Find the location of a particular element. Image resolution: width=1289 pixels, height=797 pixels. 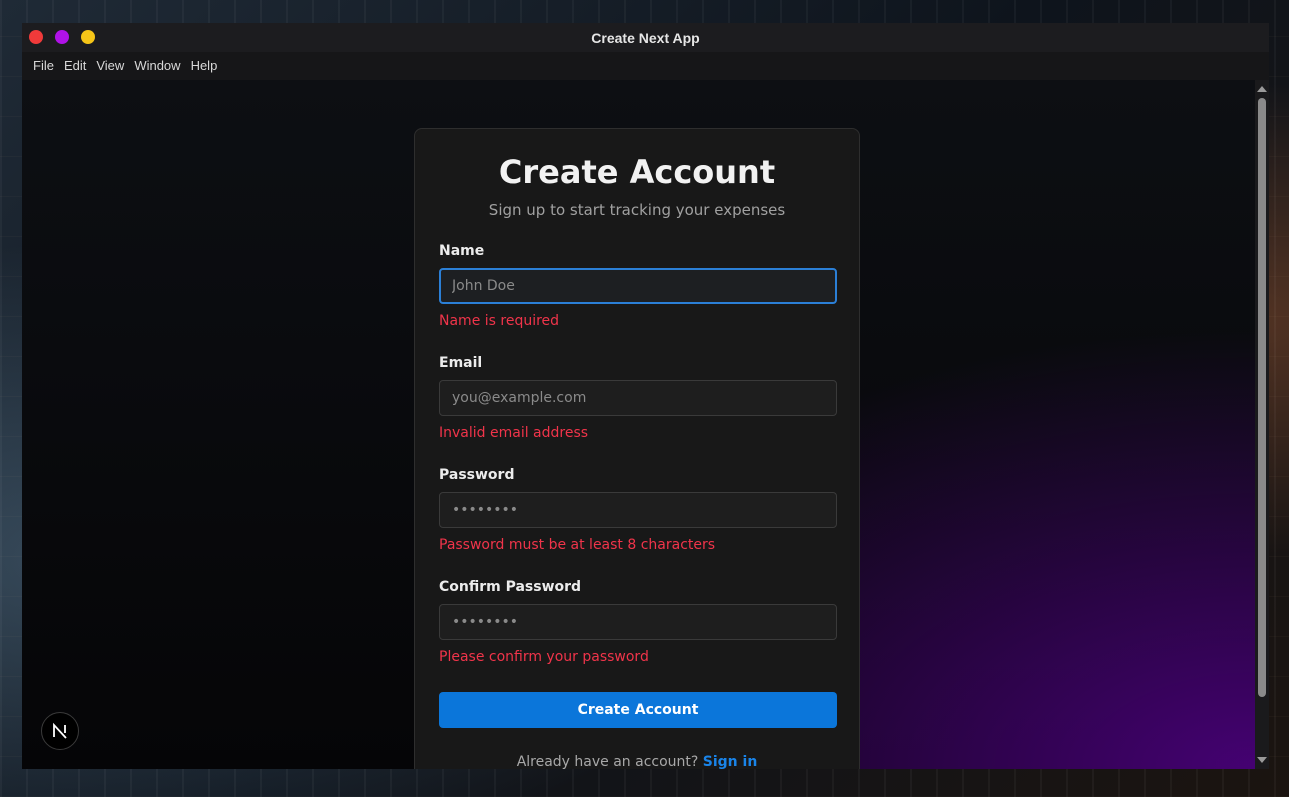

password-input is located at coordinates (638, 510).